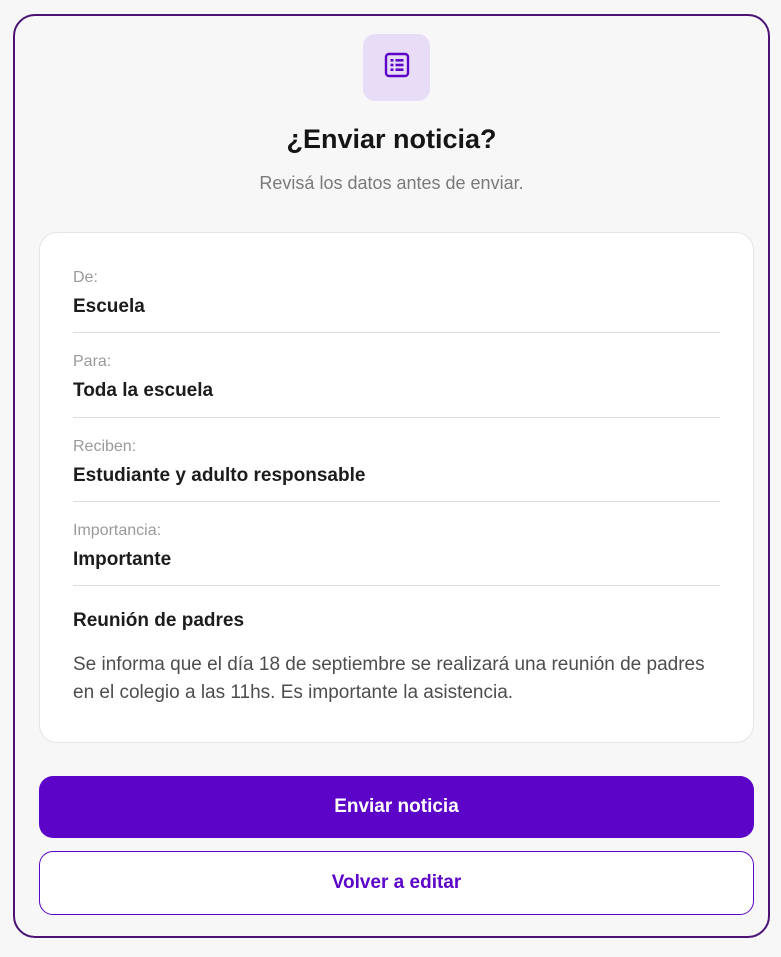  I want to click on field-importance-value: Importante, so click(122, 559).